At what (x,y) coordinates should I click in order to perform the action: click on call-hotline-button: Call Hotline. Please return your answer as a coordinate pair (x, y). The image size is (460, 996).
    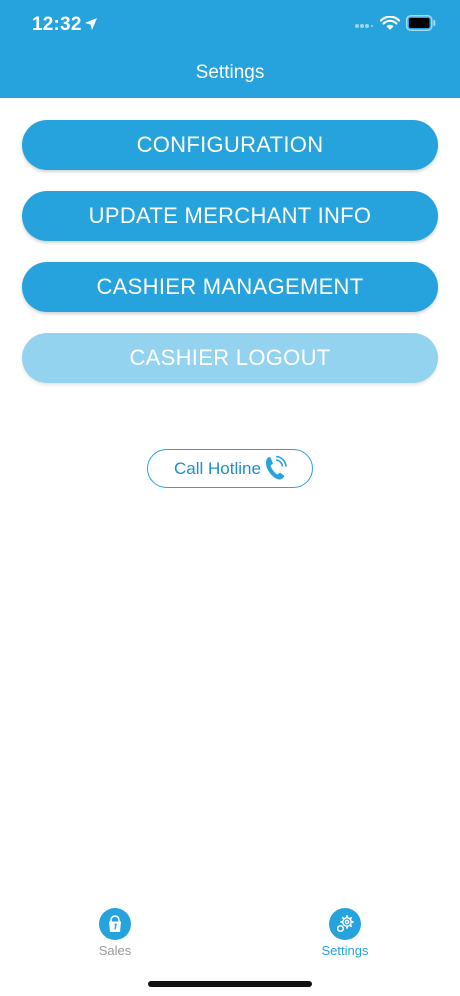
    Looking at the image, I should click on (230, 468).